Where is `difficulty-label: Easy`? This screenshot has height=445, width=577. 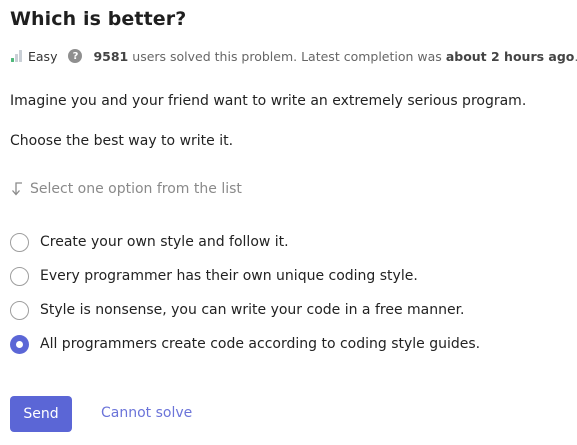
difficulty-label: Easy is located at coordinates (43, 56).